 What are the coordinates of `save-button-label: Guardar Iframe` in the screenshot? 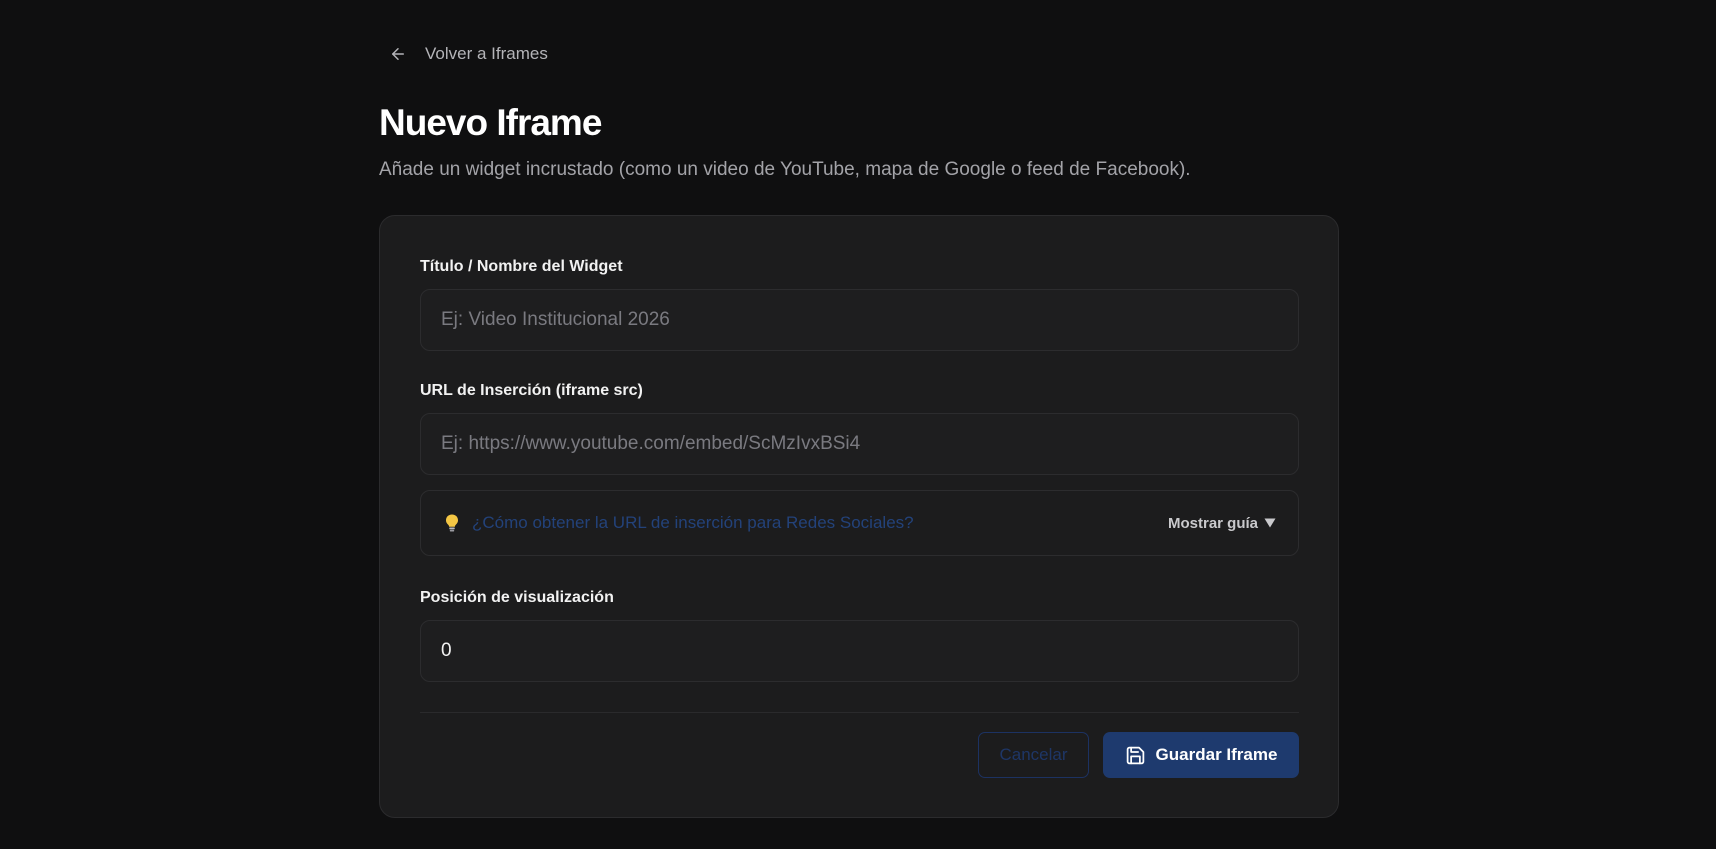 It's located at (1216, 754).